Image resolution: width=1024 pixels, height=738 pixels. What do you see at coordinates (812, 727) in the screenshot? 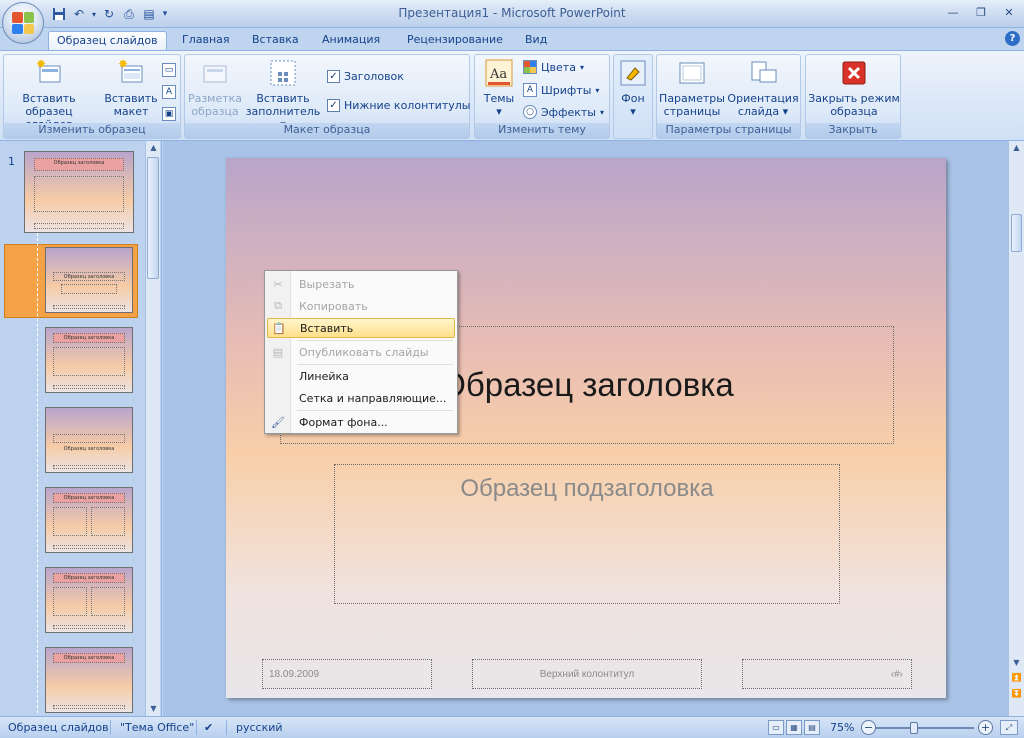
I see `slide-show-view-button: ▤` at bounding box center [812, 727].